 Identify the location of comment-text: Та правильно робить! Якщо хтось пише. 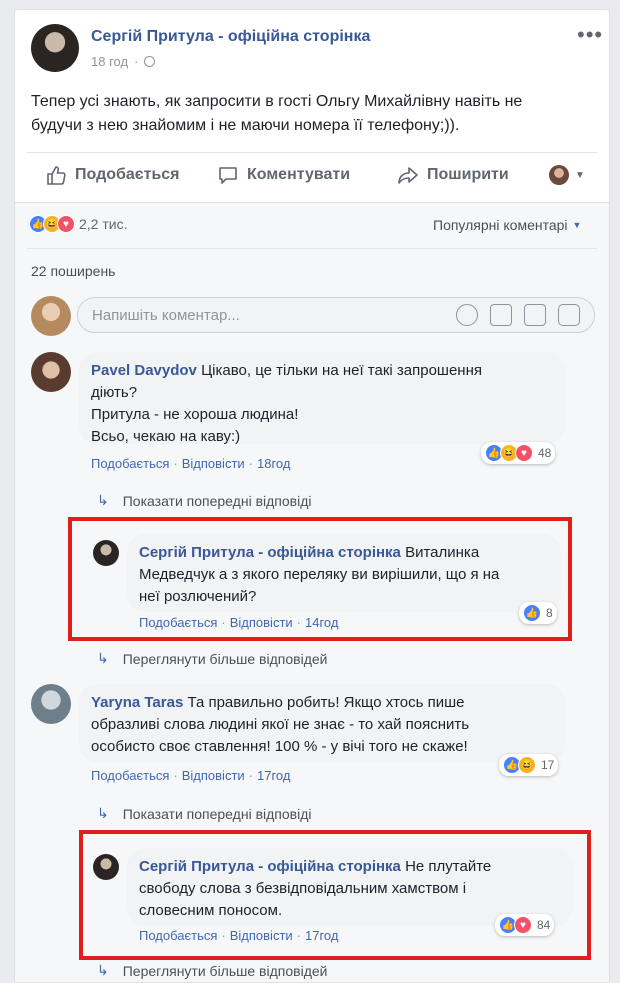
(326, 702).